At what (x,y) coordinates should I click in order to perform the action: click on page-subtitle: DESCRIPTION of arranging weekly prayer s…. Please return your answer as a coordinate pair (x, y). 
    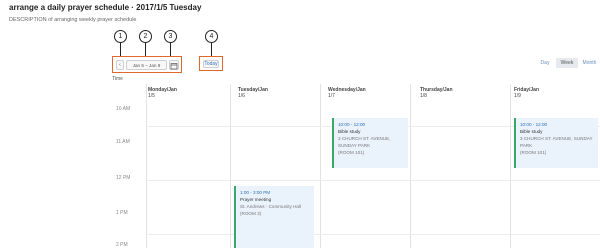
    Looking at the image, I should click on (73, 20).